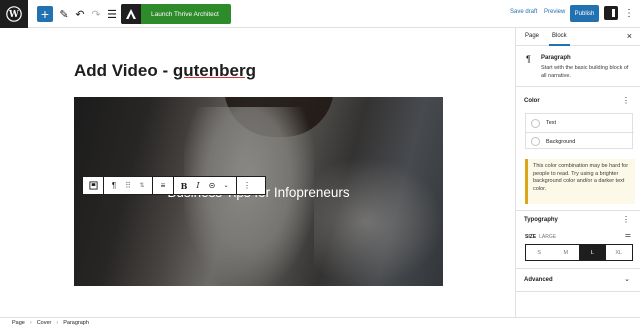  What do you see at coordinates (580, 141) in the screenshot?
I see `background-color-option: Background` at bounding box center [580, 141].